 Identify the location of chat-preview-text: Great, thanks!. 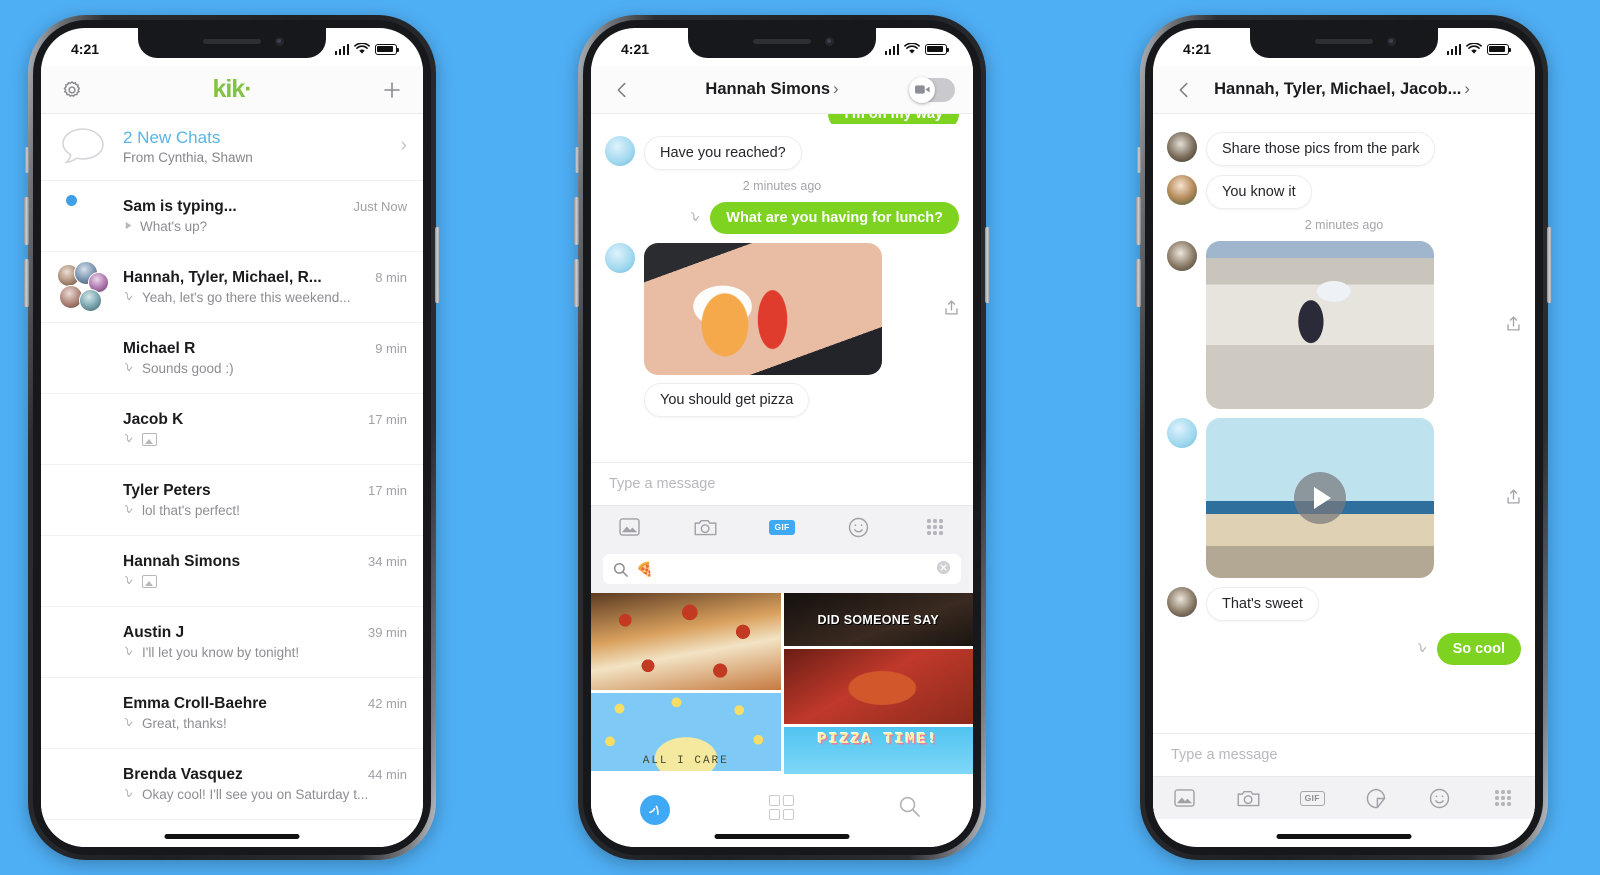
(184, 723).